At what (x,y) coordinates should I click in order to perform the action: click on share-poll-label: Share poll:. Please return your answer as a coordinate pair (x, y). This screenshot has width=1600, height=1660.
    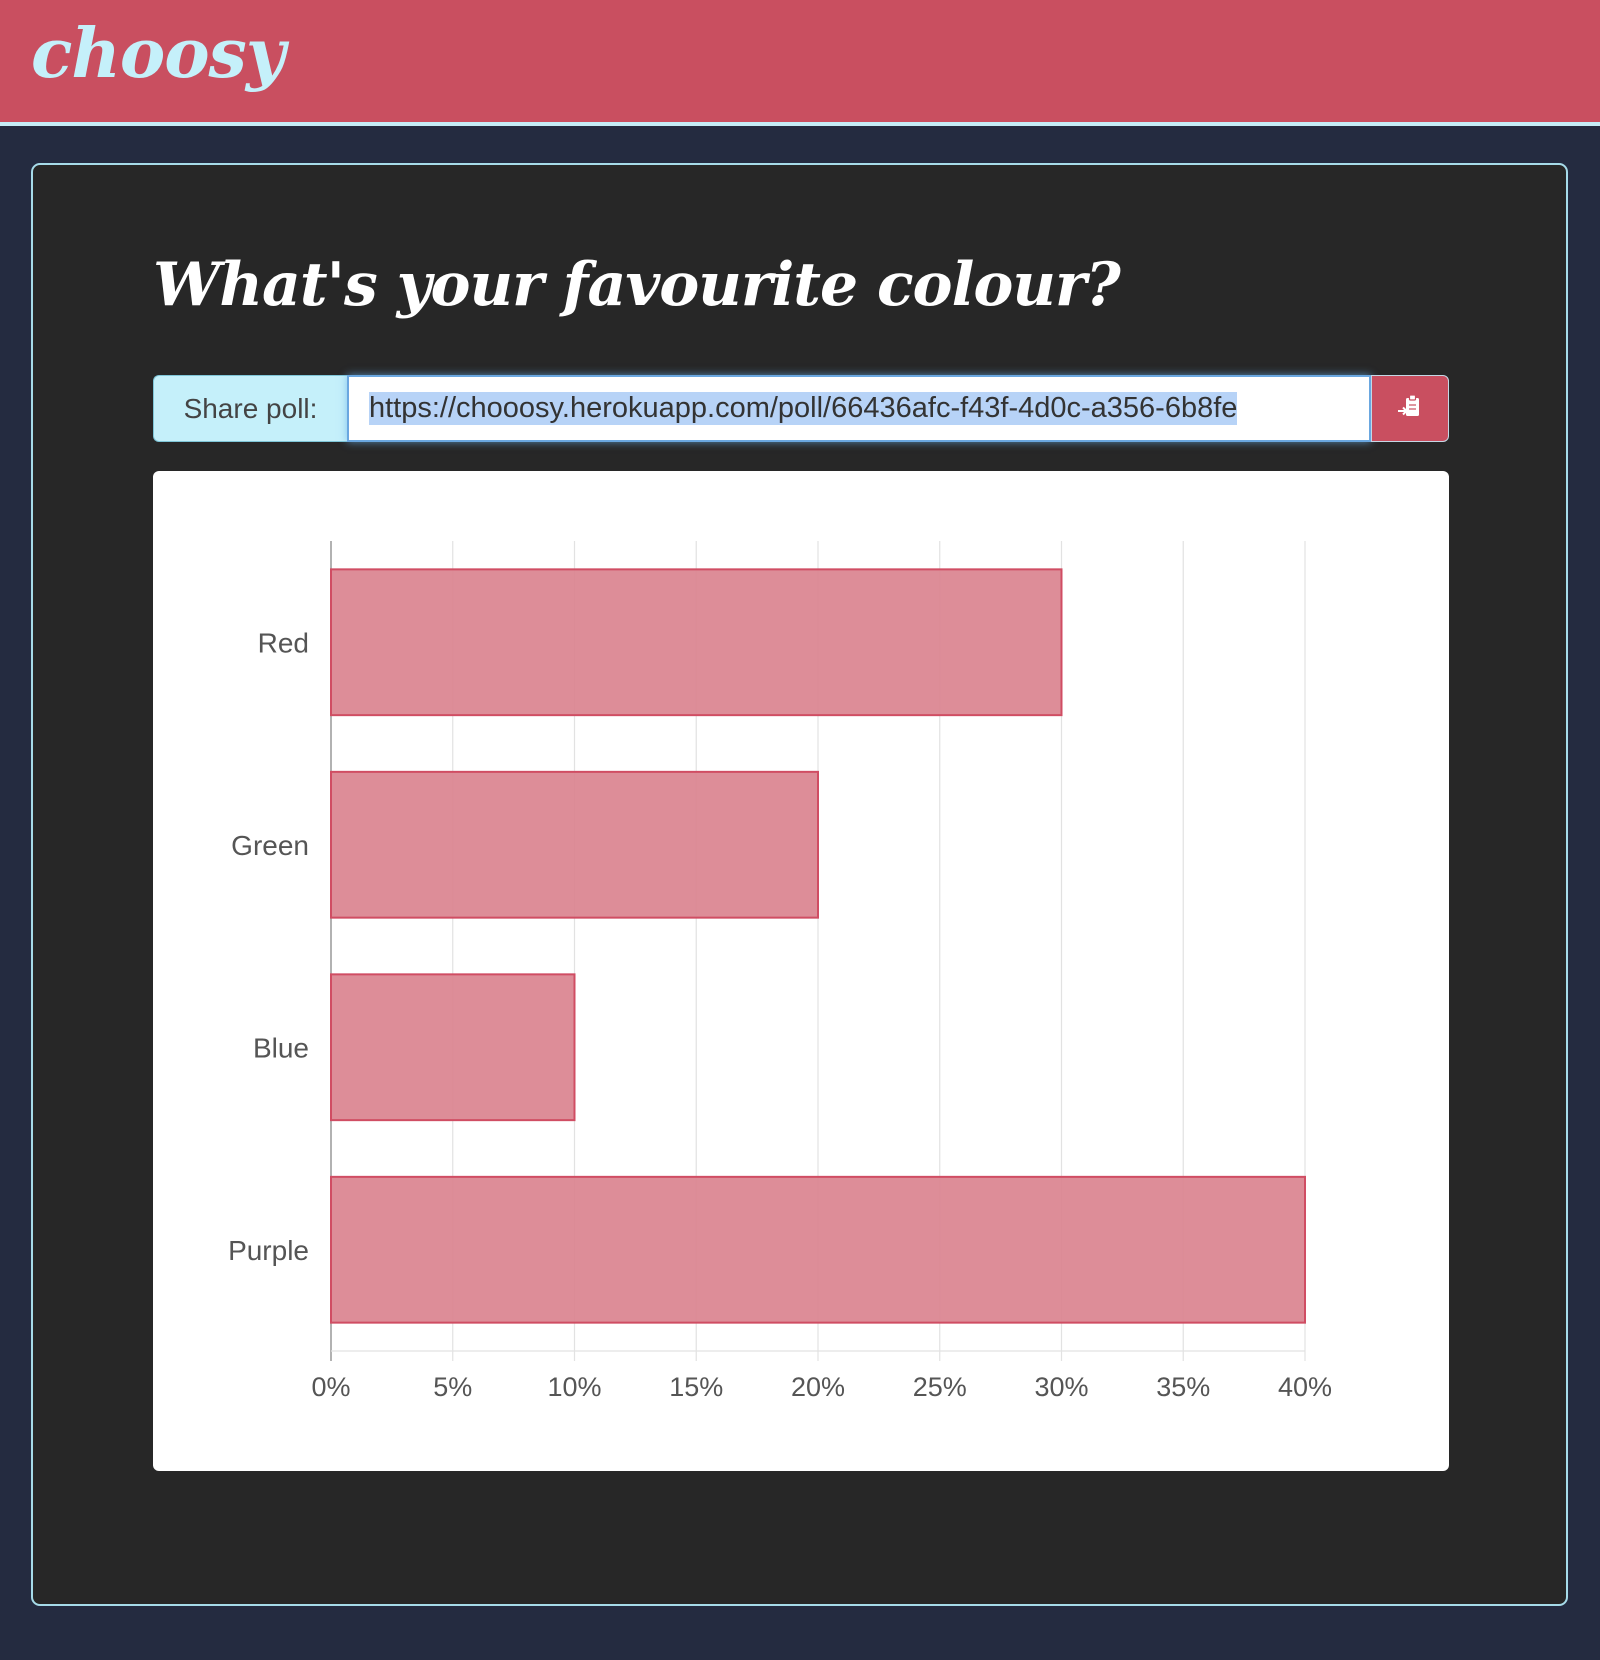
    Looking at the image, I should click on (250, 408).